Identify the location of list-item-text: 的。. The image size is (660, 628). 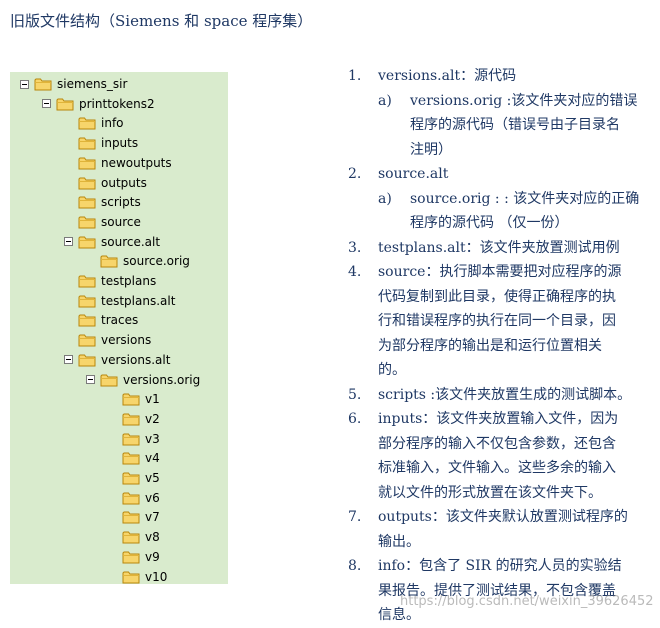
(392, 370).